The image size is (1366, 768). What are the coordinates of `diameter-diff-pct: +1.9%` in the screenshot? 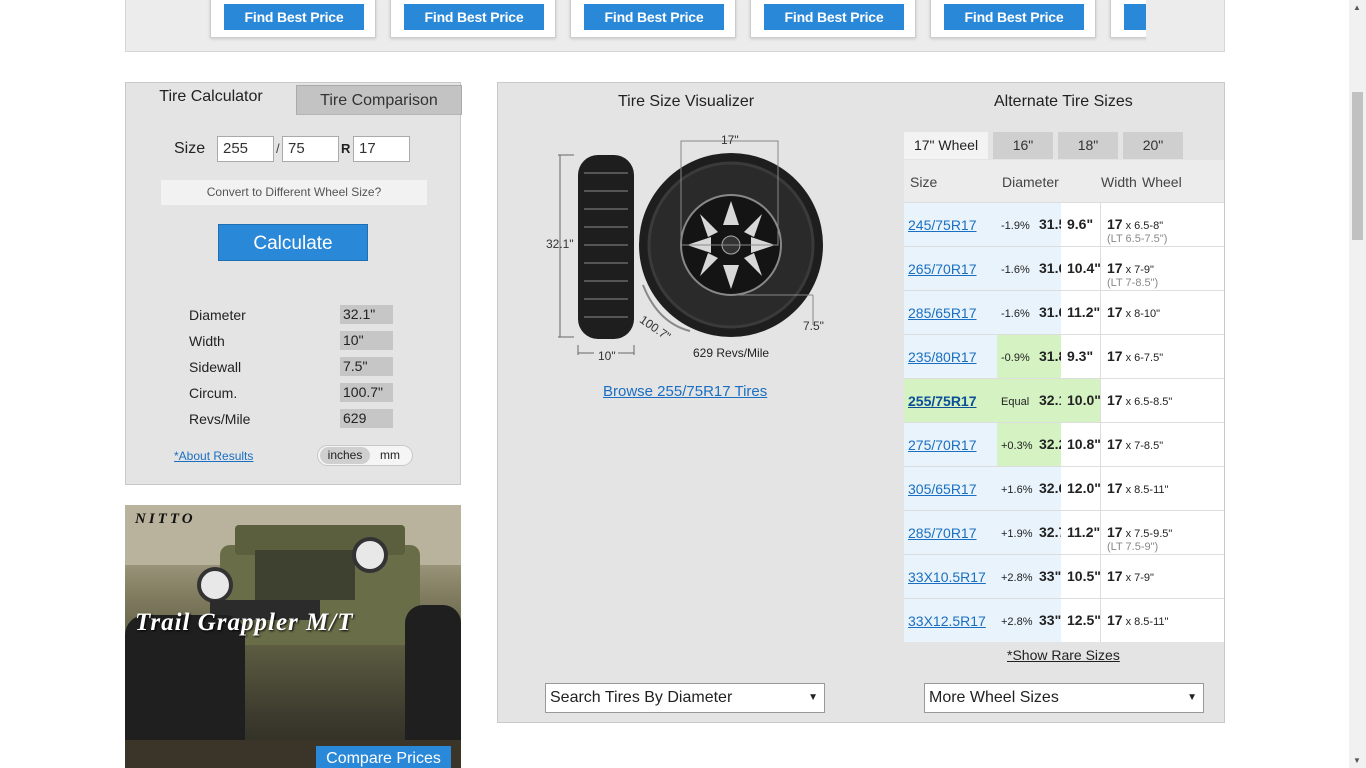 It's located at (1017, 534).